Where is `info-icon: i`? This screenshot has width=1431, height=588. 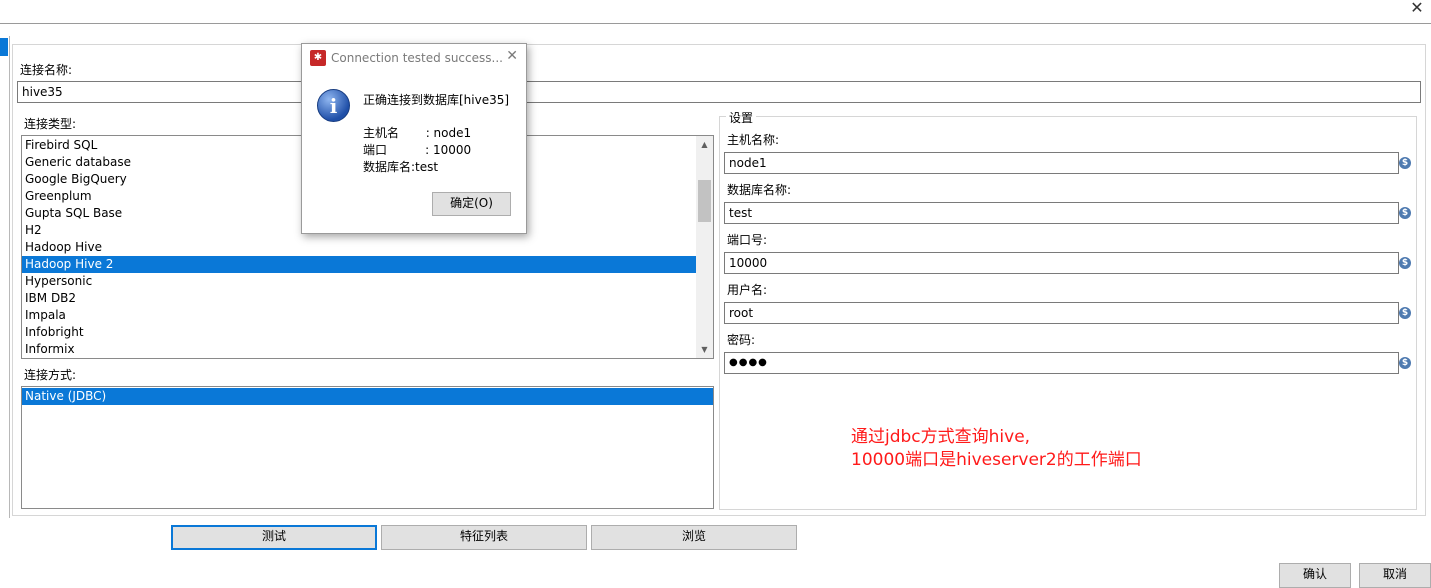
info-icon: i is located at coordinates (333, 105).